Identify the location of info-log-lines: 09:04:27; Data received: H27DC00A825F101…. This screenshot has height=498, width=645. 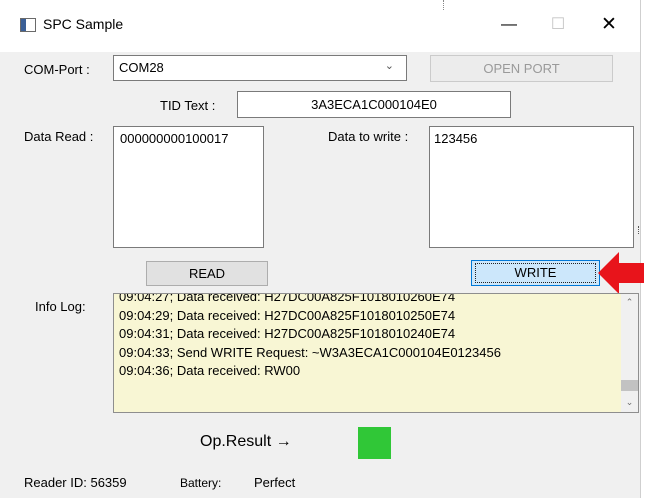
(369, 337).